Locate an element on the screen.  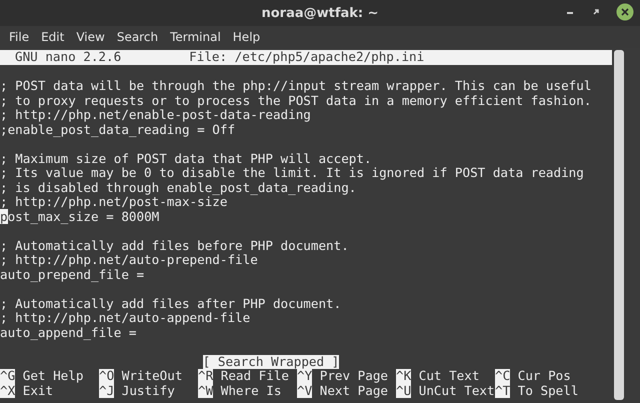
shortcut-label: Where Is is located at coordinates (251, 391).